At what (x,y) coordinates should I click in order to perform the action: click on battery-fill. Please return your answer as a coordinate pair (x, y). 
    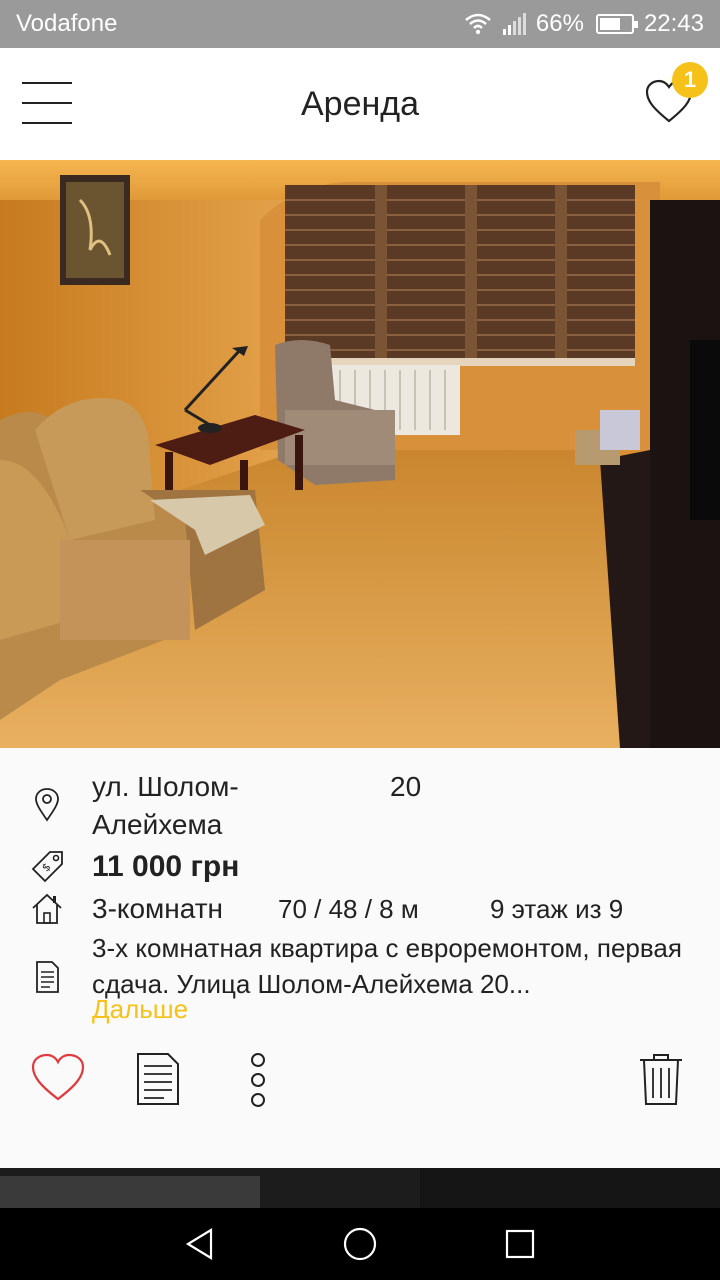
    Looking at the image, I should click on (609, 24).